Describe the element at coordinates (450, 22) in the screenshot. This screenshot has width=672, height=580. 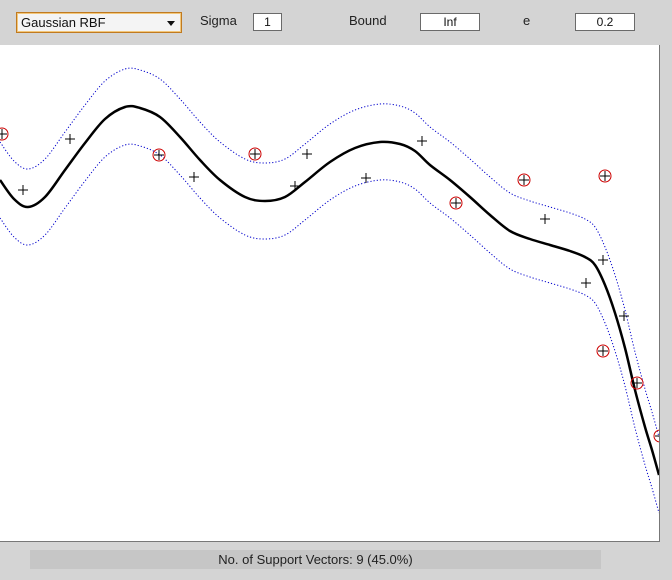
I see `bound-field: Inf` at that location.